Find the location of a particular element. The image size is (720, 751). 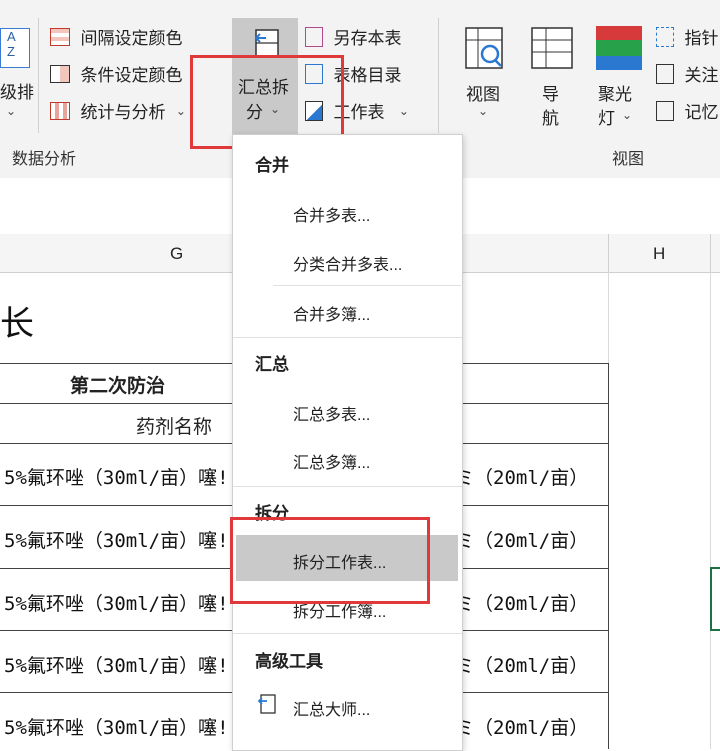

stats-analysis-button: 统计与分析 ⌄ is located at coordinates (118, 110).